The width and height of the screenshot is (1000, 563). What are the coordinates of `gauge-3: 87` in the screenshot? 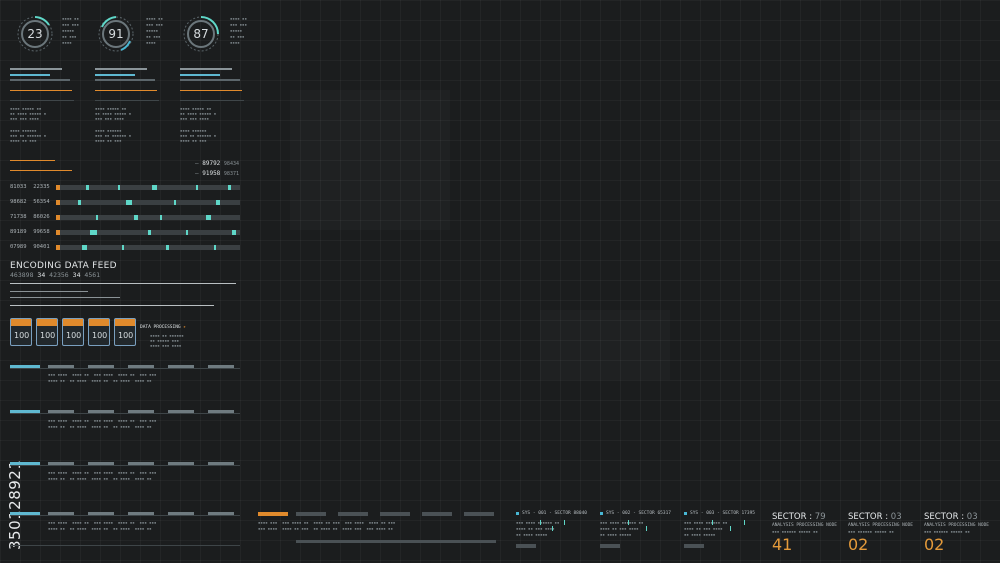 It's located at (201, 34).